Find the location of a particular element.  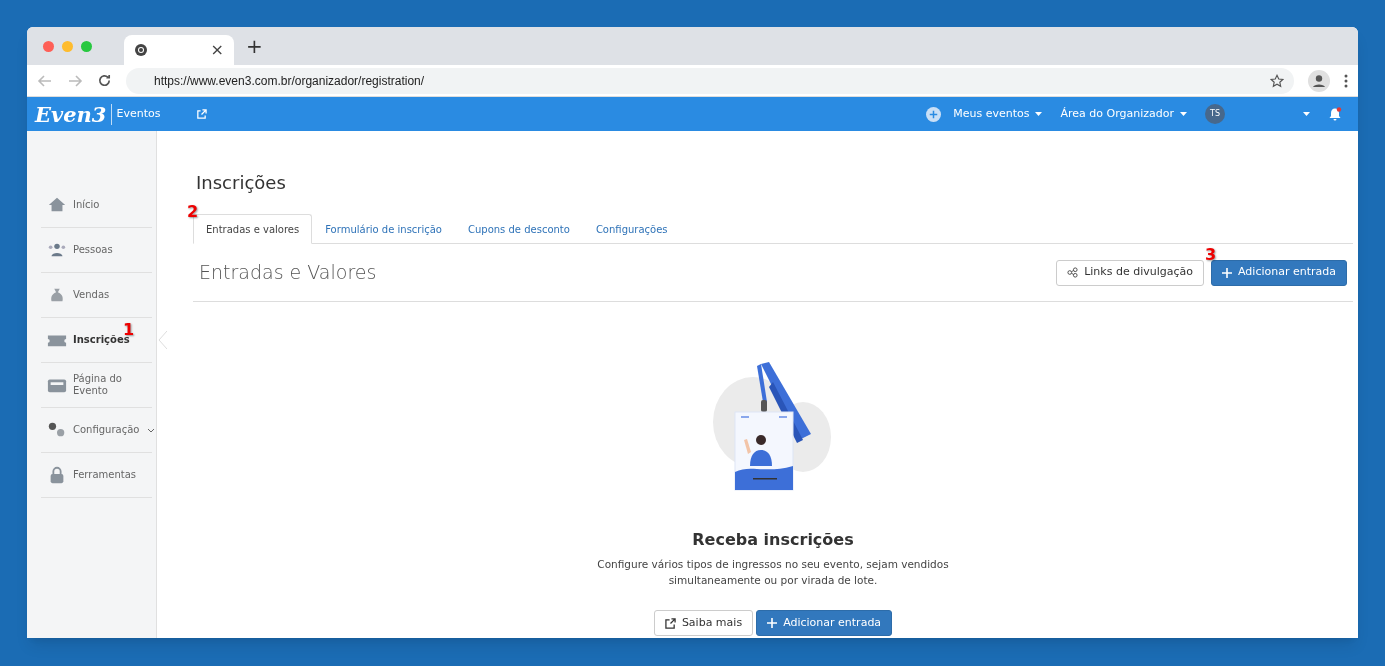

sidebar-item: Ferramentas is located at coordinates (96, 475).